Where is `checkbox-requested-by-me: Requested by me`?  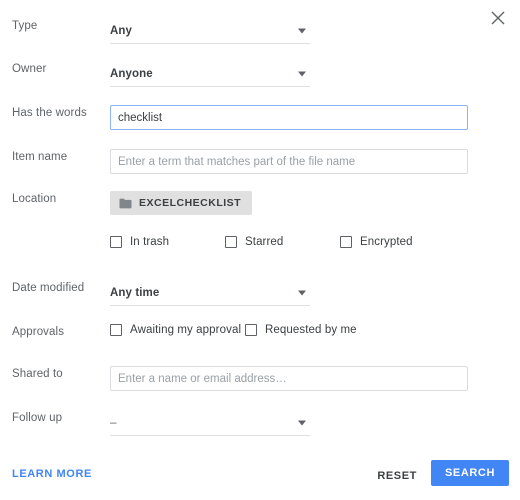
checkbox-requested-by-me: Requested by me is located at coordinates (301, 330).